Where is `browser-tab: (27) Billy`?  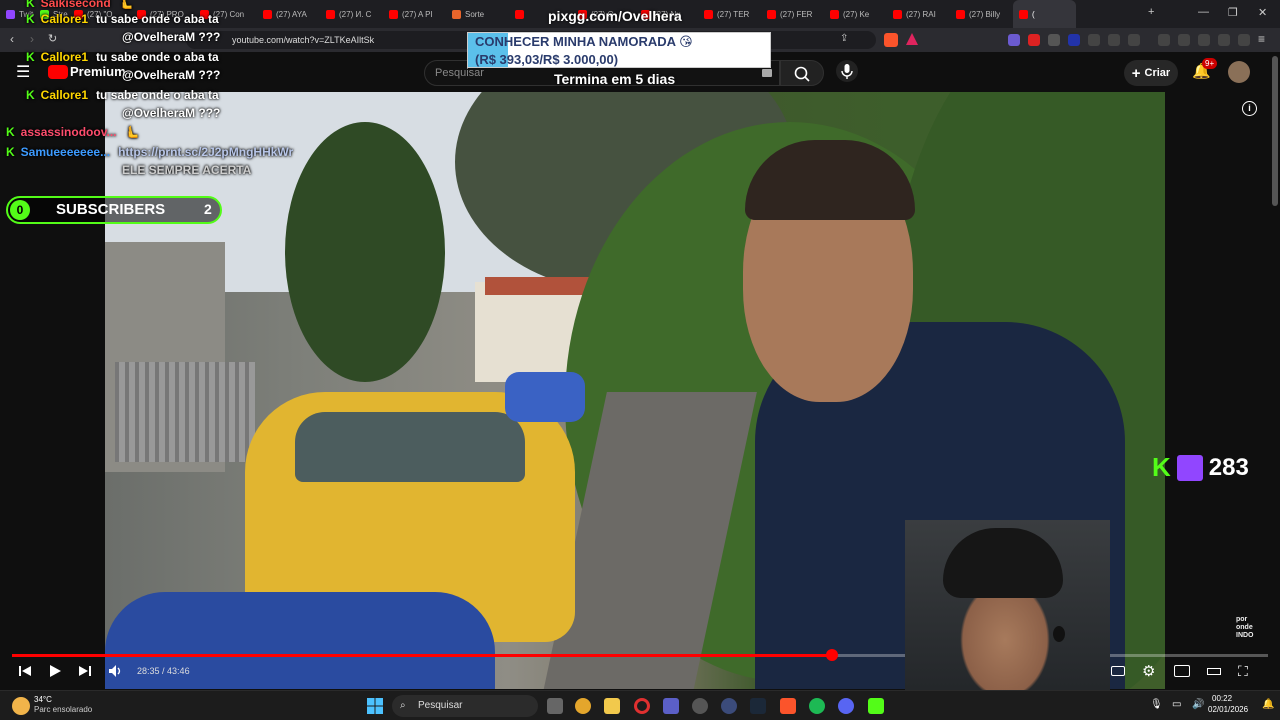 browser-tab: (27) Billy is located at coordinates (981, 14).